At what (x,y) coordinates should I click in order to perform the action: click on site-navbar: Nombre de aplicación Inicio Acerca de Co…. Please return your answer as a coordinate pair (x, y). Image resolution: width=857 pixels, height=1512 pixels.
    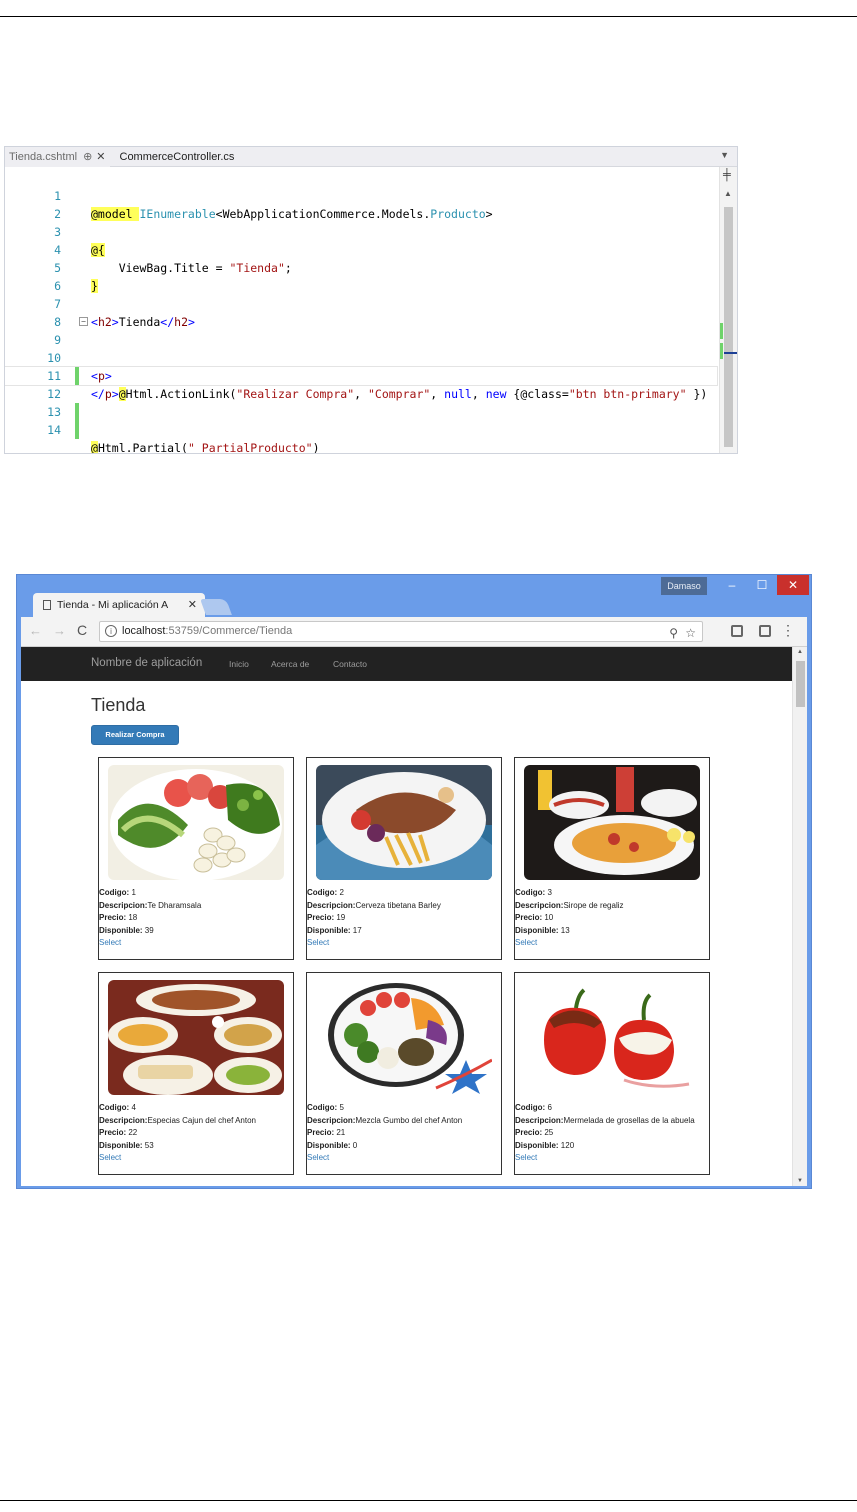
    Looking at the image, I should click on (406, 664).